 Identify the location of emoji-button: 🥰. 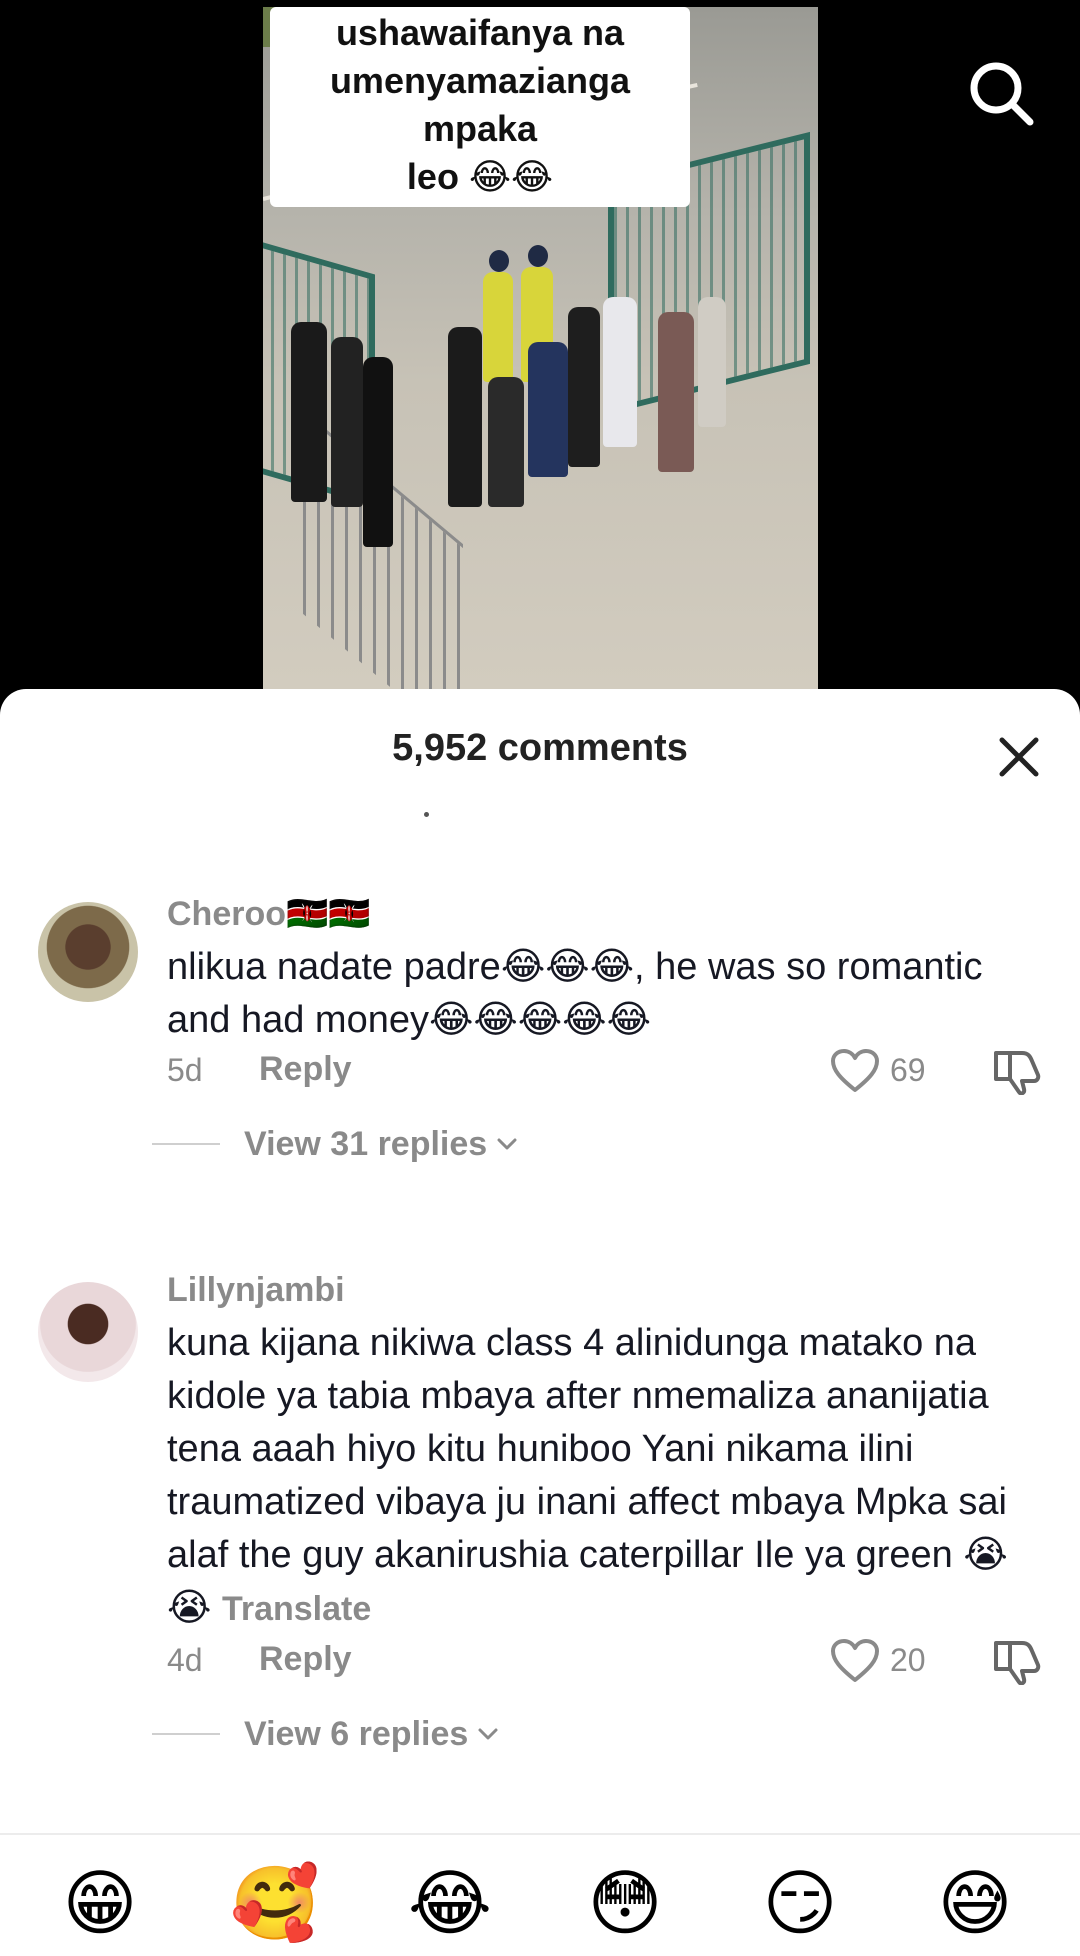
(275, 1904).